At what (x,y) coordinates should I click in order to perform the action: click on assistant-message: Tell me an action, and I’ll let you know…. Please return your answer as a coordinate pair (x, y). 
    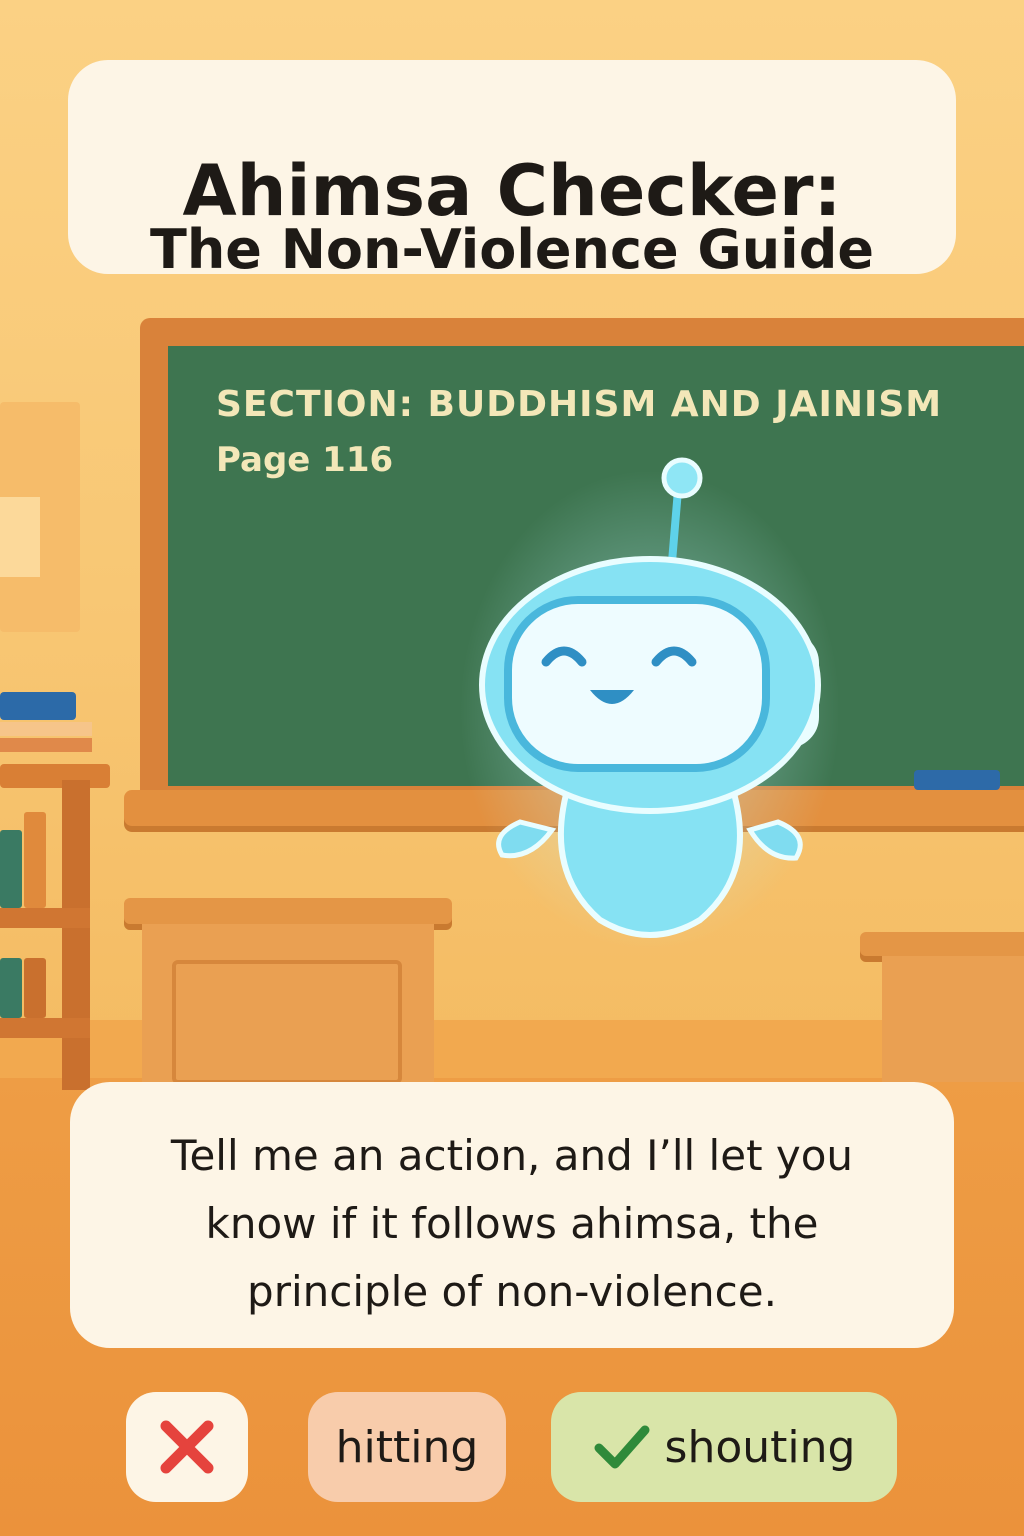
    Looking at the image, I should click on (512, 1223).